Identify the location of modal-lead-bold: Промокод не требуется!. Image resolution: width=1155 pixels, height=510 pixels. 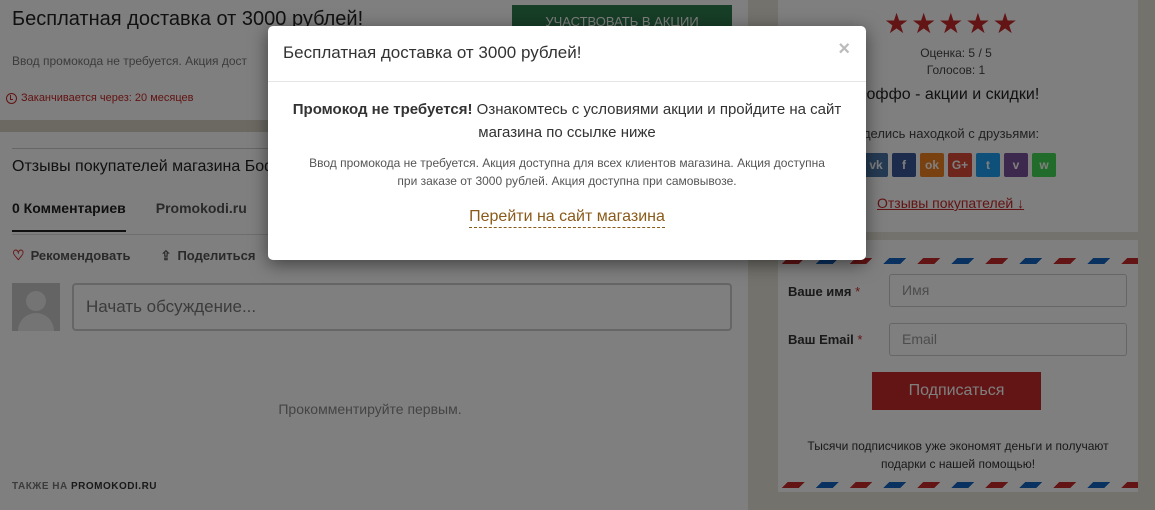
(382, 109).